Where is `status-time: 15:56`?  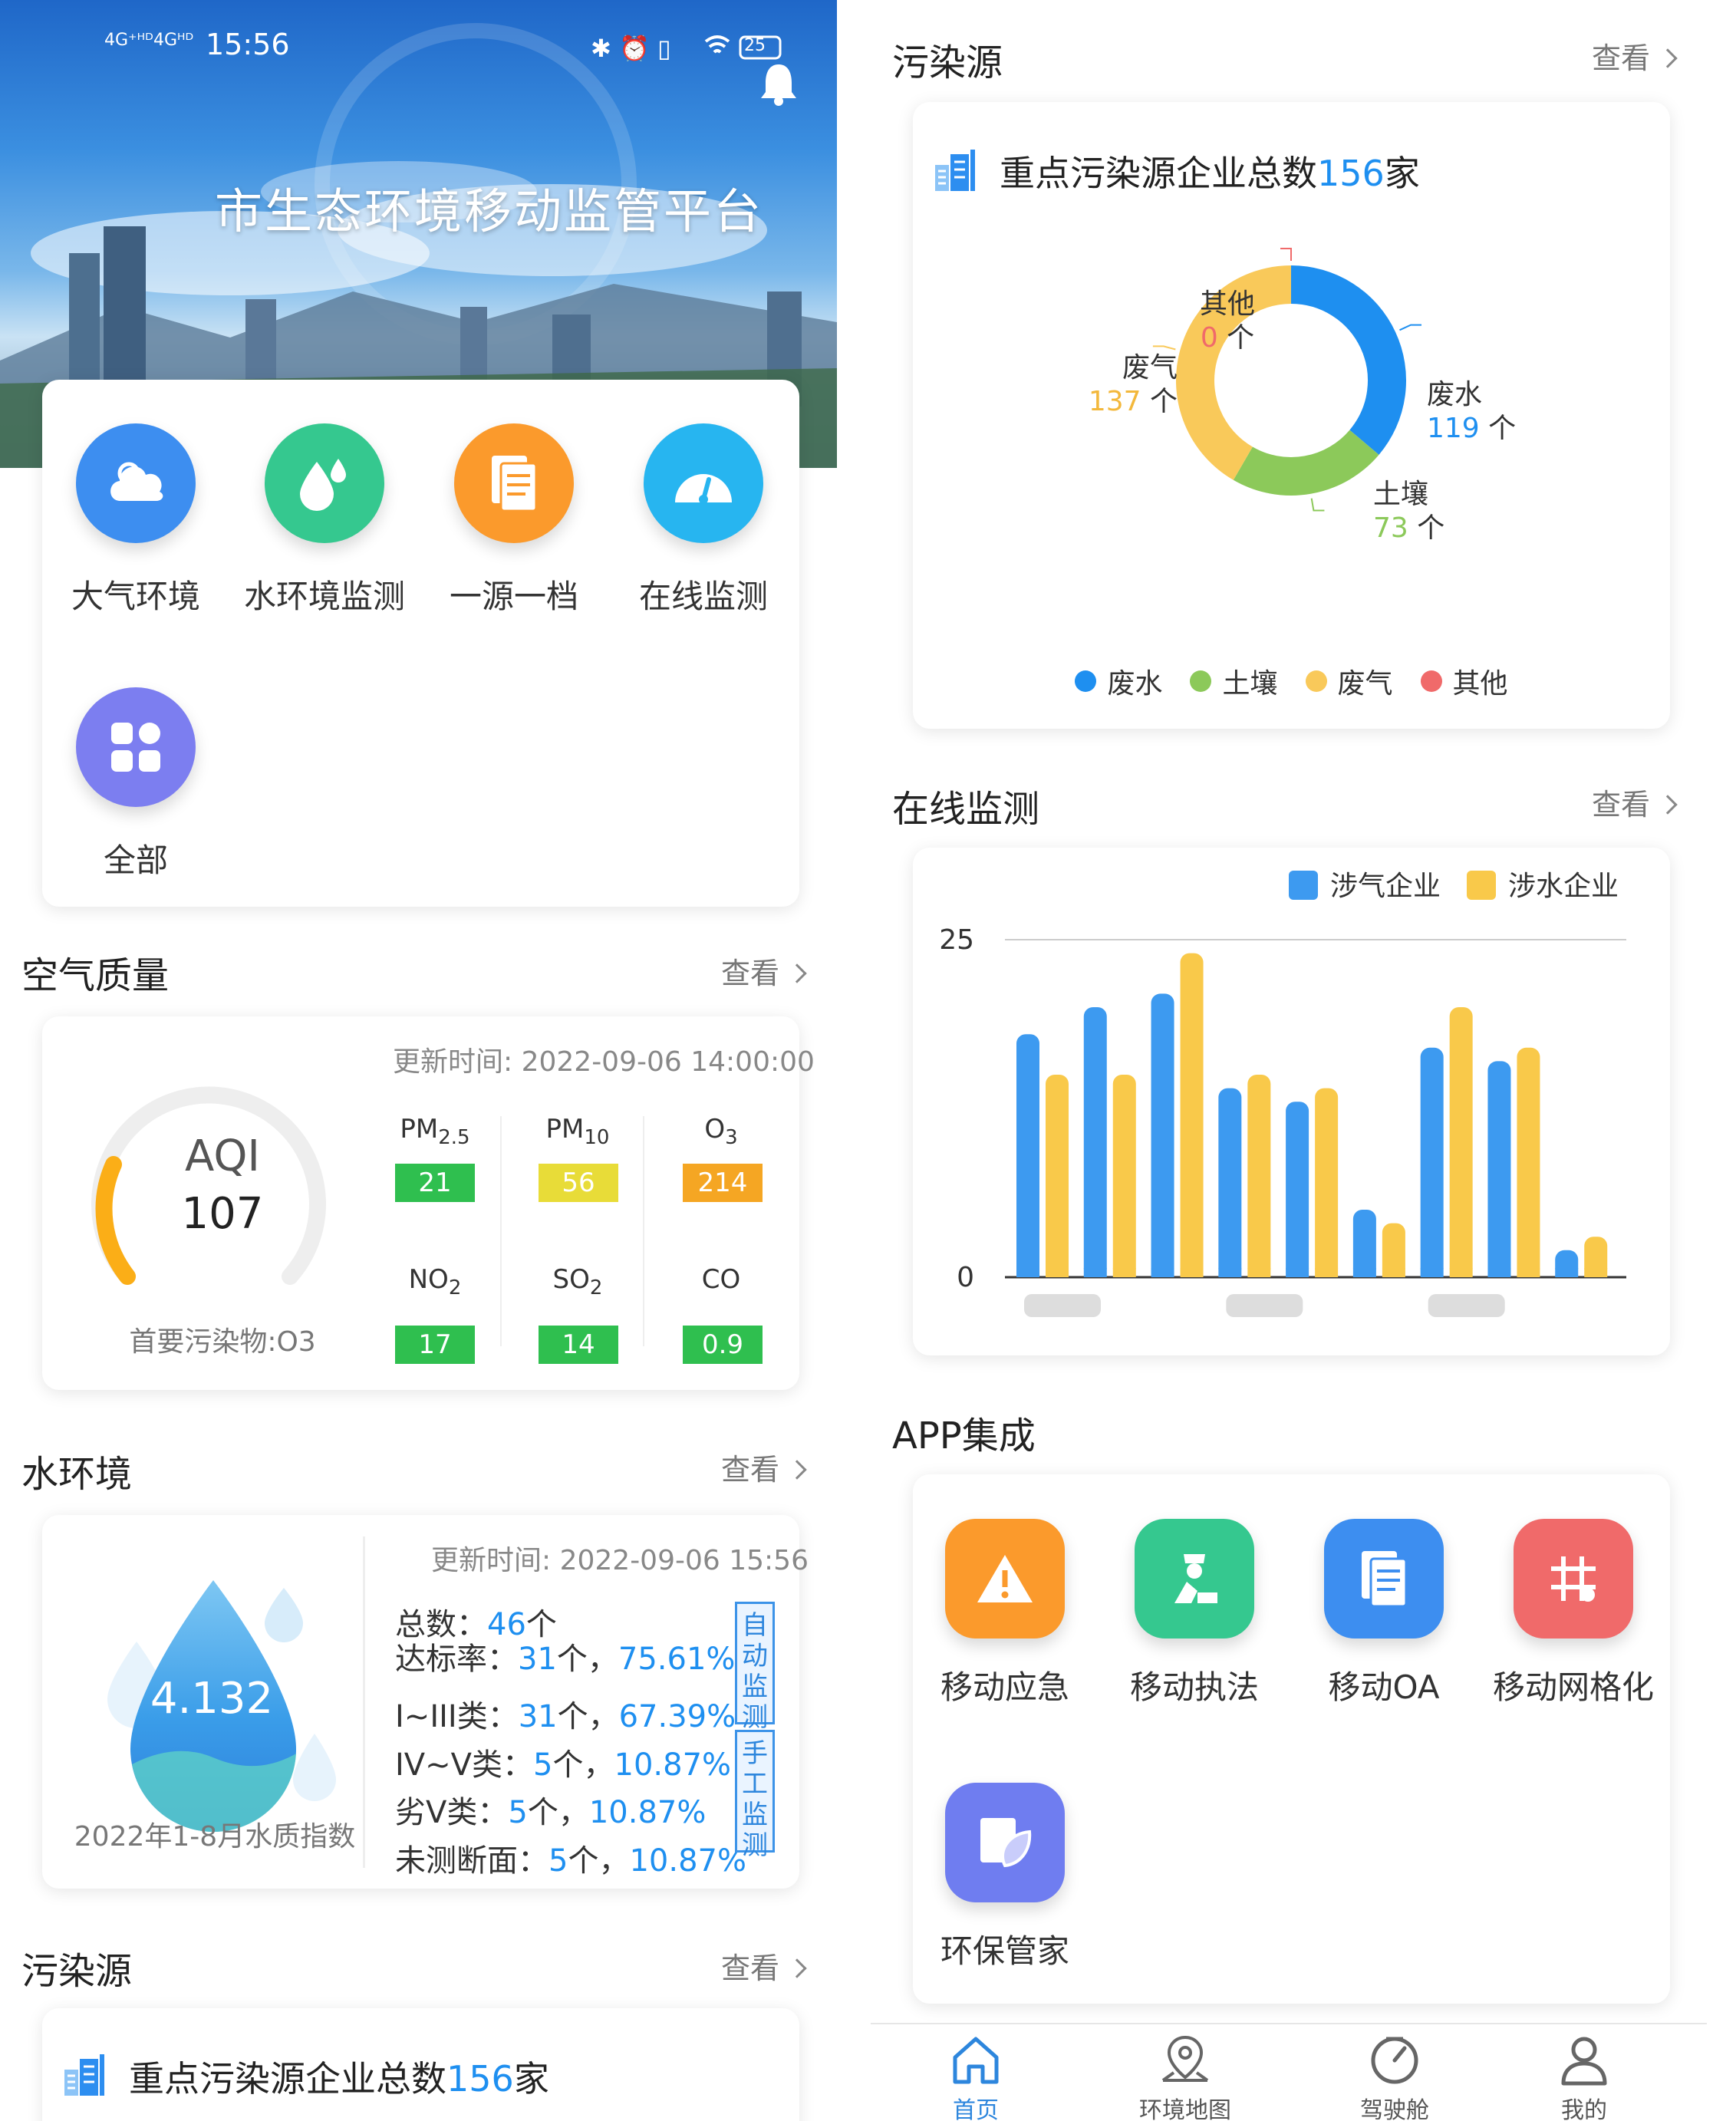 status-time: 15:56 is located at coordinates (248, 44).